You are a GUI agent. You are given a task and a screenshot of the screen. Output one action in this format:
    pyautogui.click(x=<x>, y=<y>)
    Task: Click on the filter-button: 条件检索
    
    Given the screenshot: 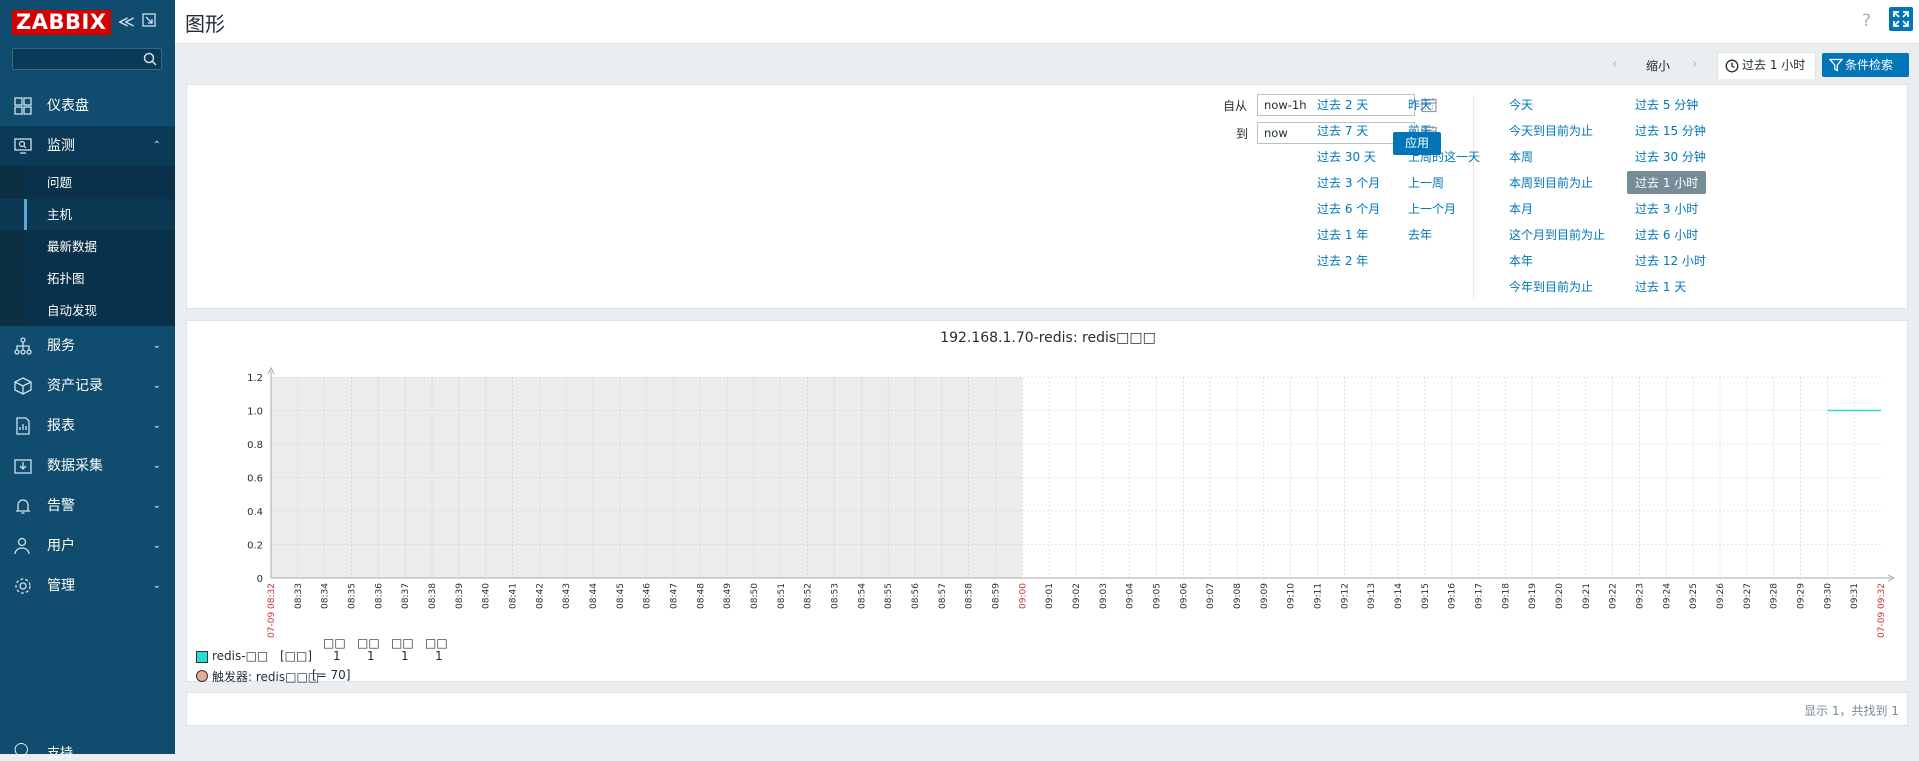 What is the action you would take?
    pyautogui.click(x=1865, y=65)
    